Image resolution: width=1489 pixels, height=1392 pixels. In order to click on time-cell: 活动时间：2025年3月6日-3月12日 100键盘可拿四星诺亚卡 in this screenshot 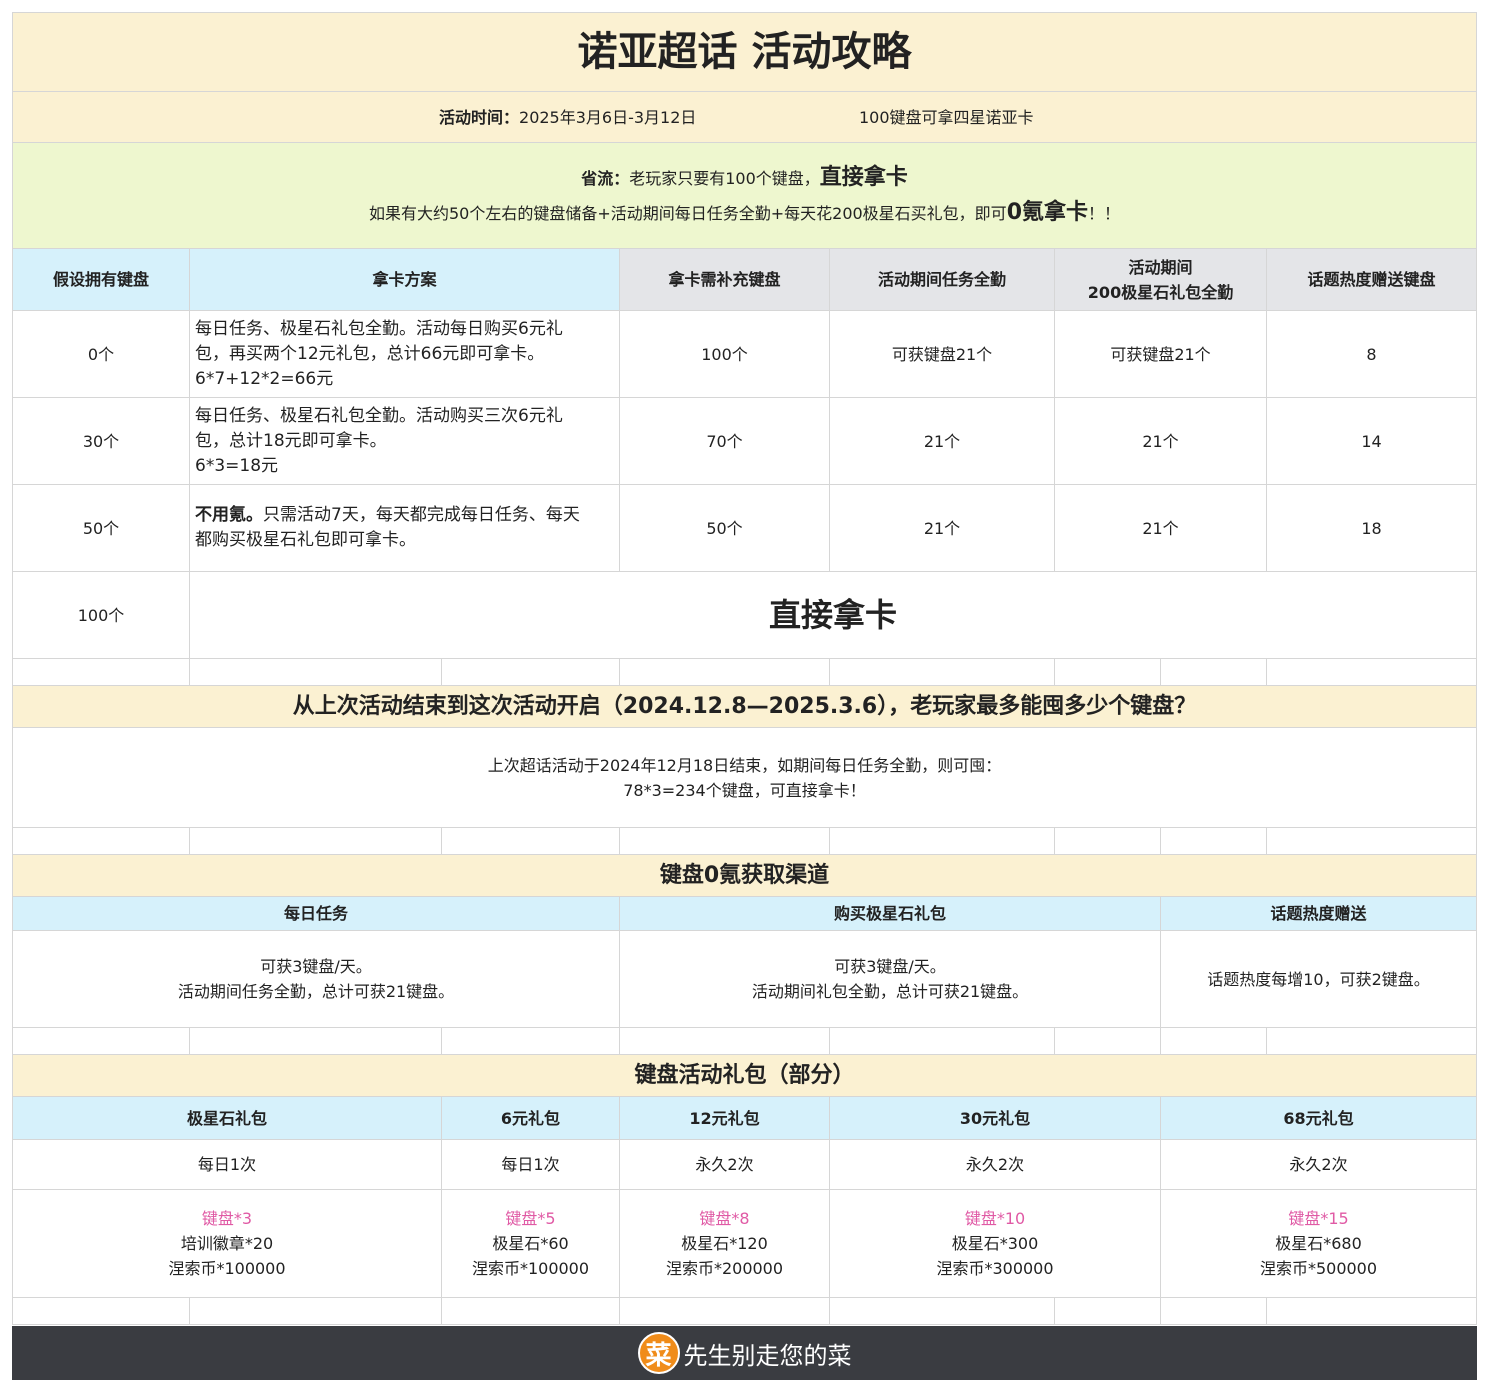, I will do `click(744, 117)`.